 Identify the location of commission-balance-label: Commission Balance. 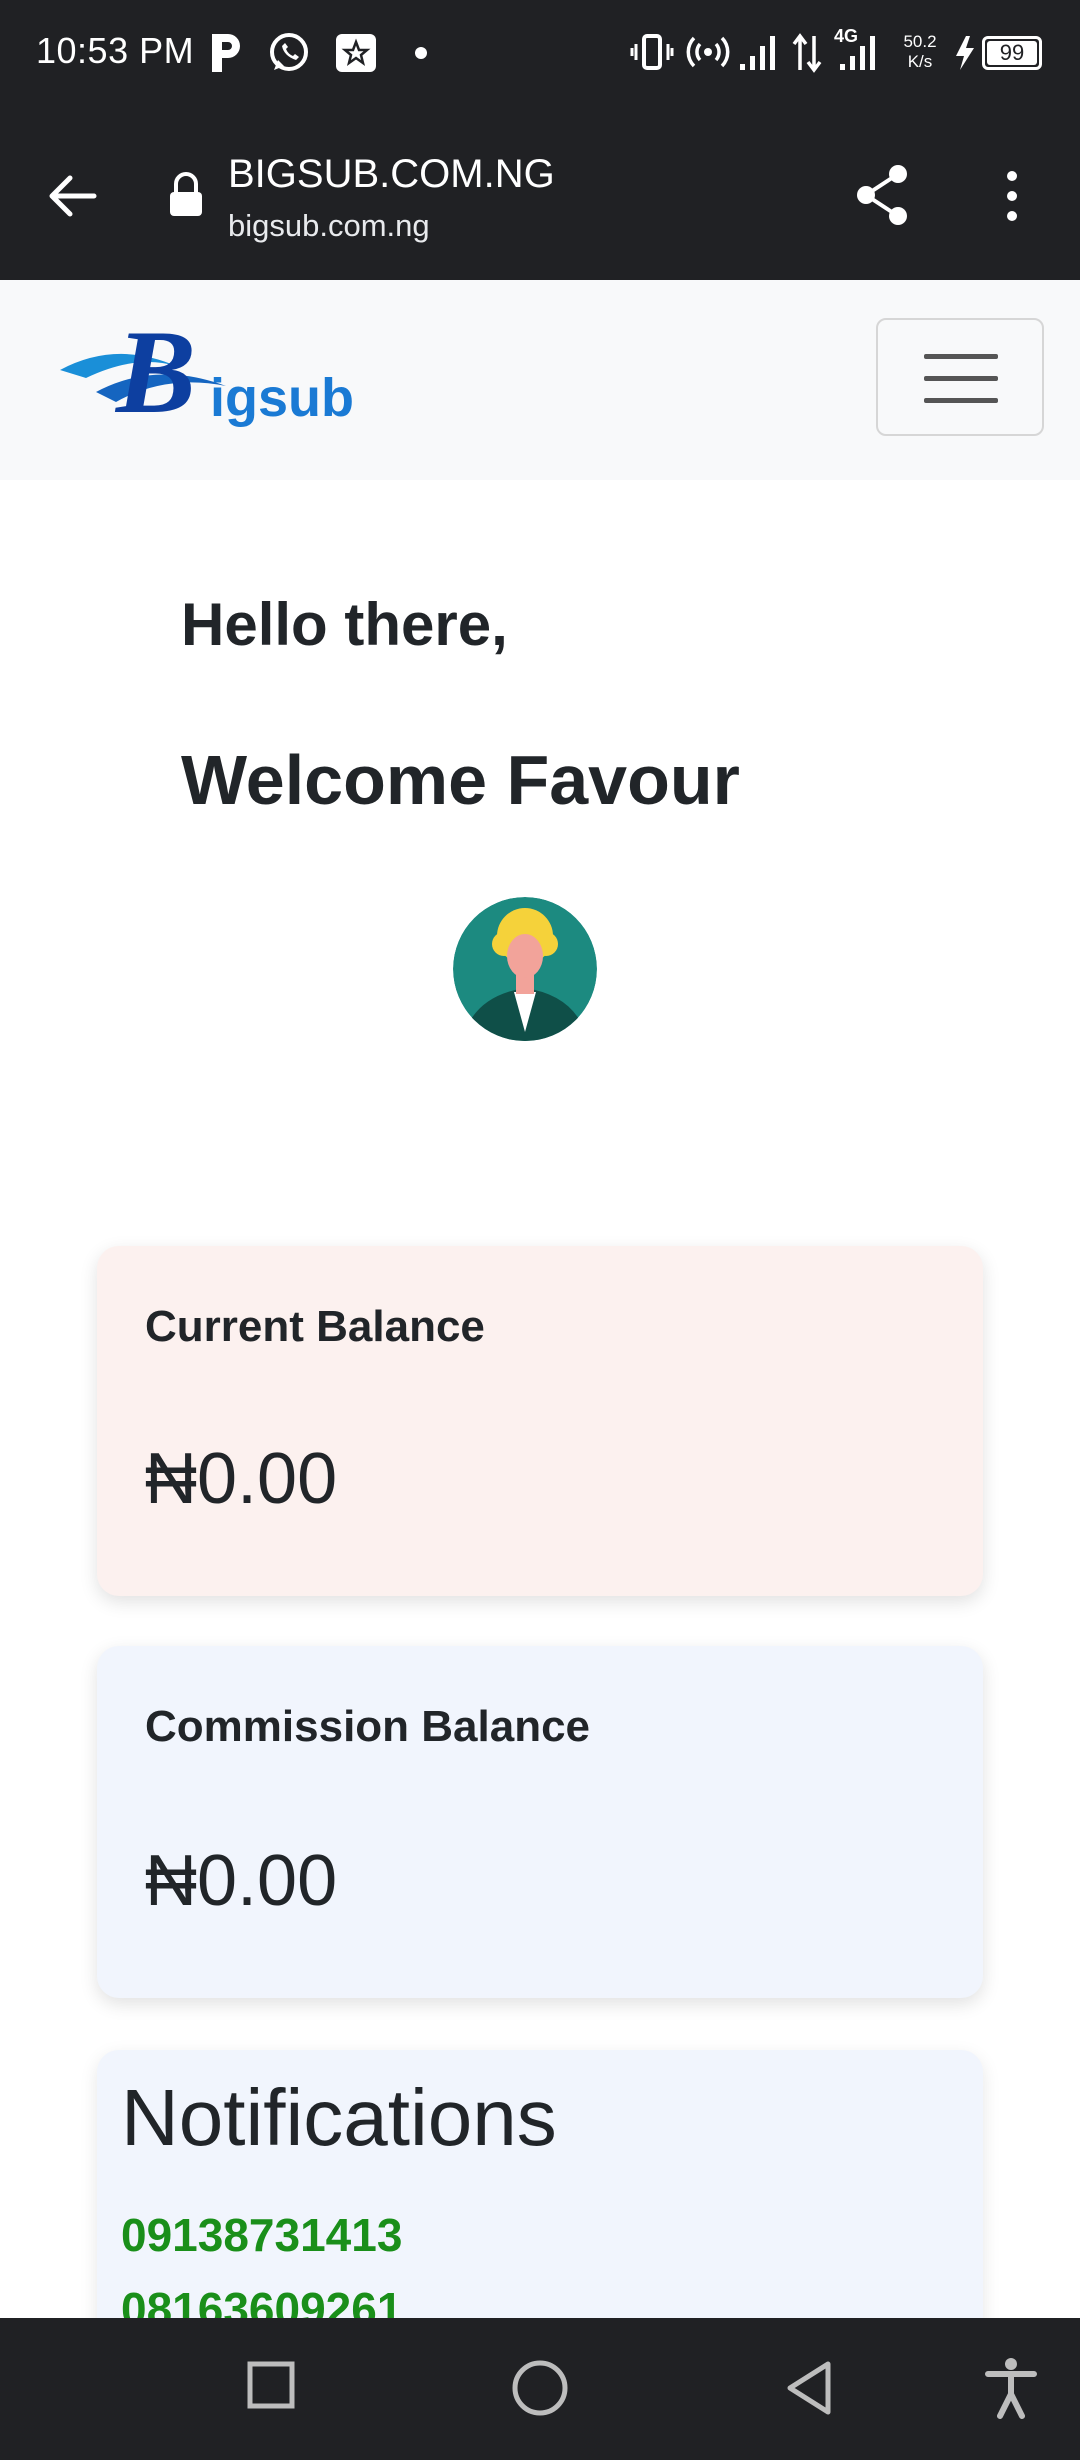
(368, 1726).